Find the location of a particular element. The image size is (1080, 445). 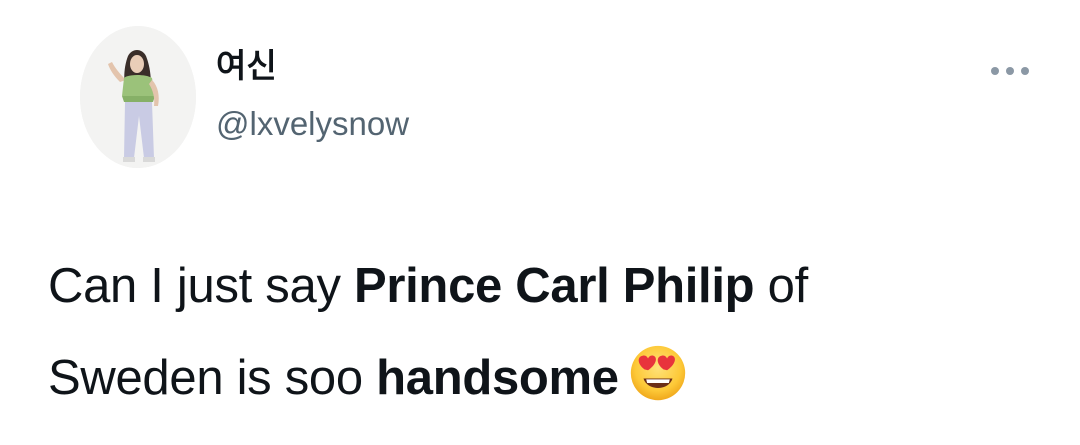

more-options-icon is located at coordinates (1010, 71).